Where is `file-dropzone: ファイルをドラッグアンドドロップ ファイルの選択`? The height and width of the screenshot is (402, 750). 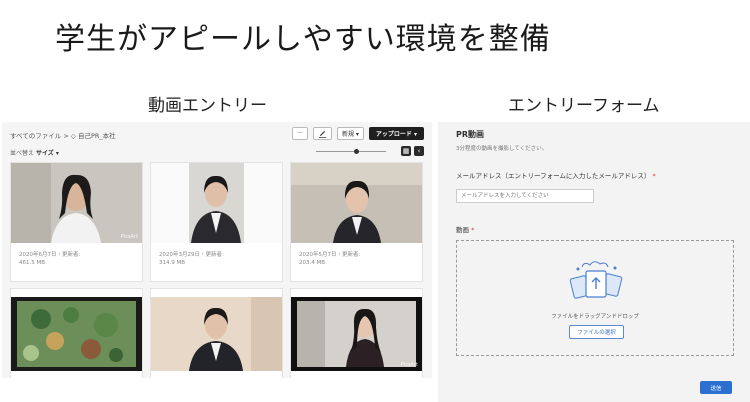
file-dropzone: ファイルをドラッグアンドドロップ ファイルの選択 is located at coordinates (595, 298).